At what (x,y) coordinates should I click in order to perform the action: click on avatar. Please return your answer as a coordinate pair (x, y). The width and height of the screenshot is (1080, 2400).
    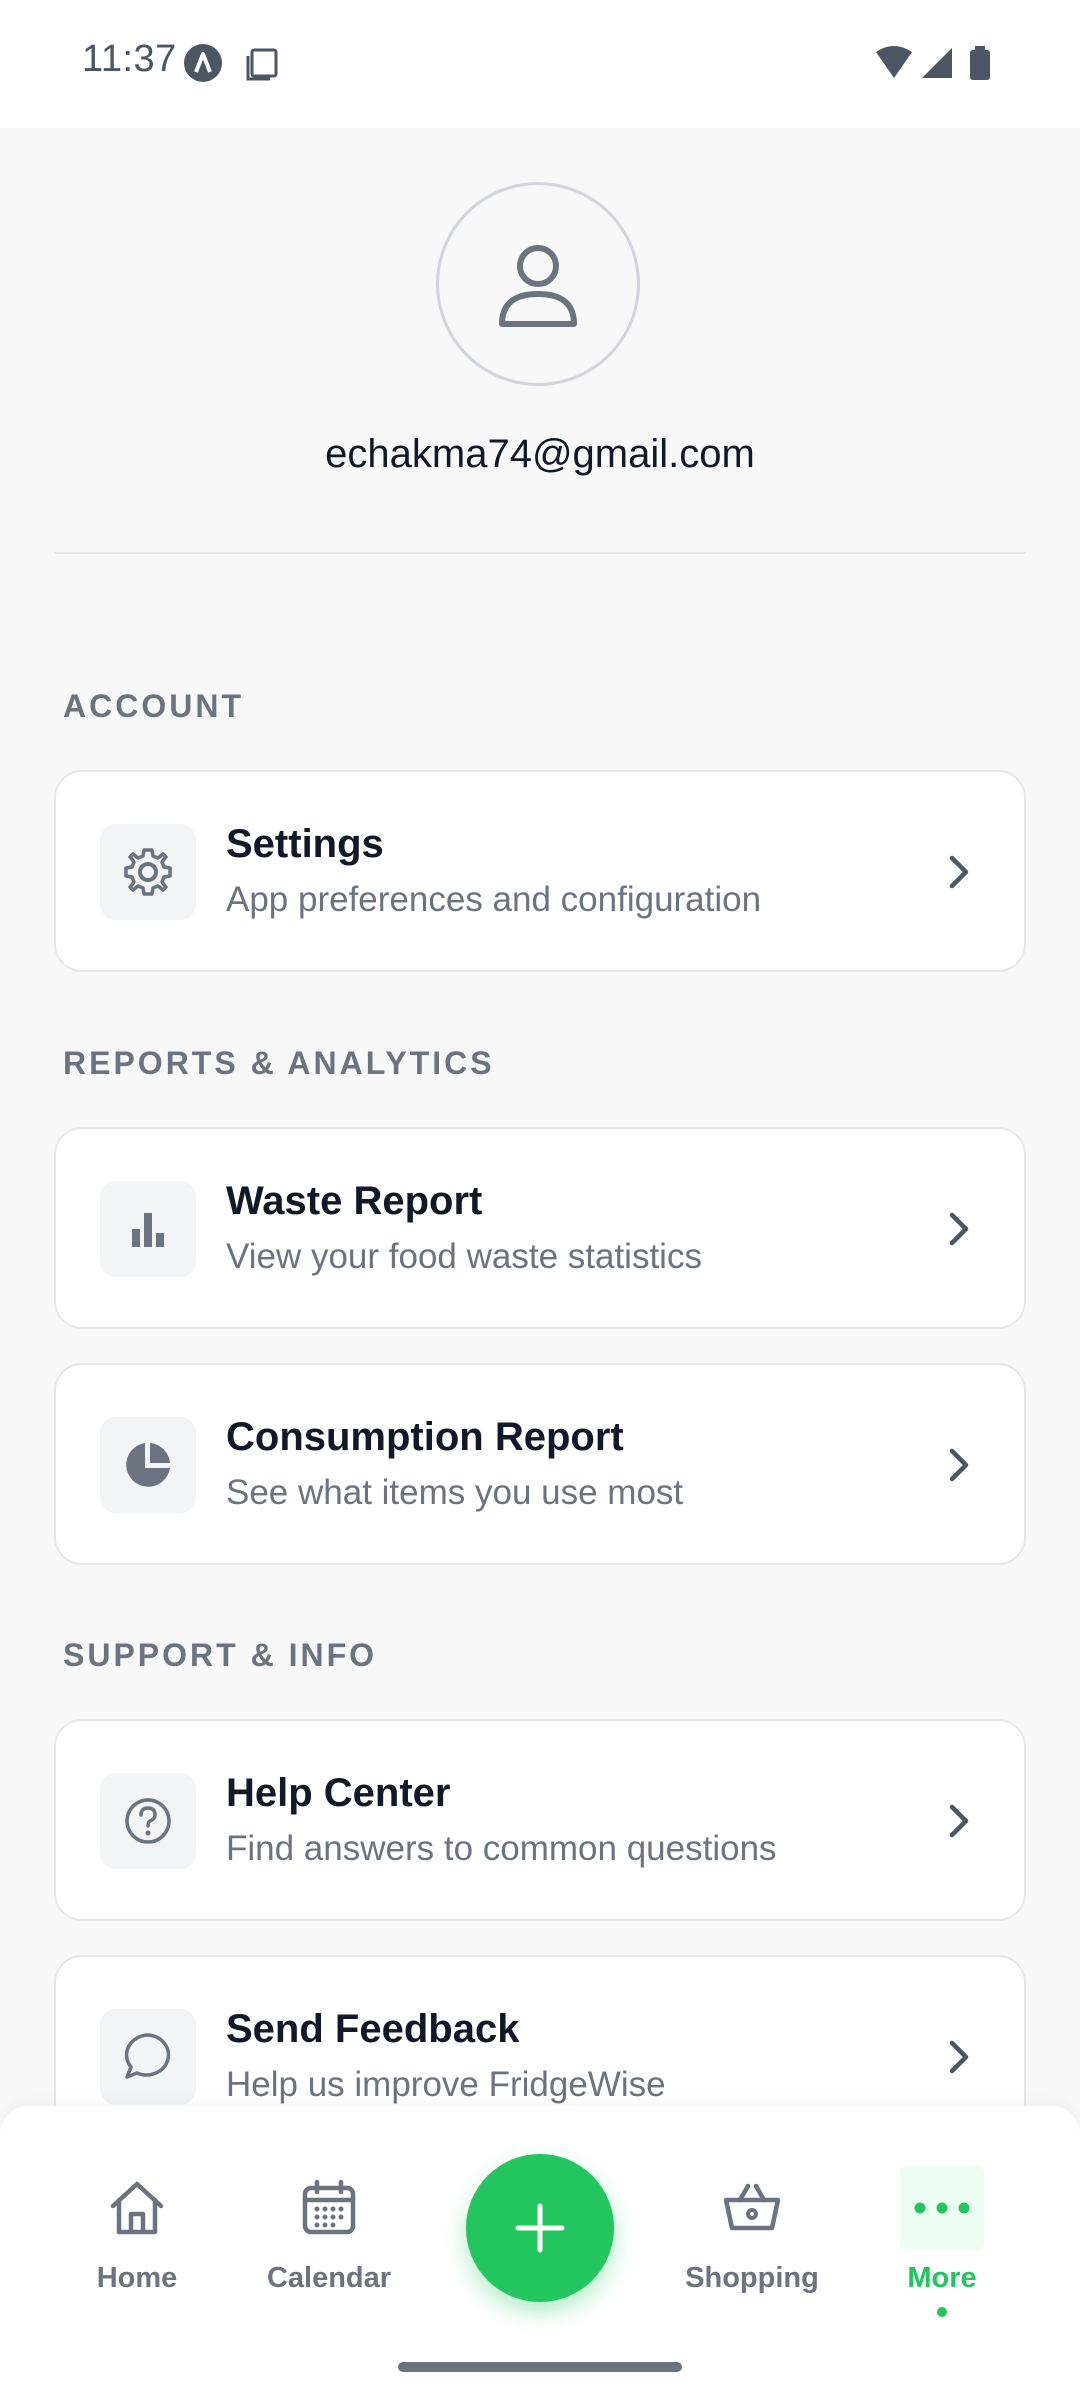
    Looking at the image, I should click on (538, 284).